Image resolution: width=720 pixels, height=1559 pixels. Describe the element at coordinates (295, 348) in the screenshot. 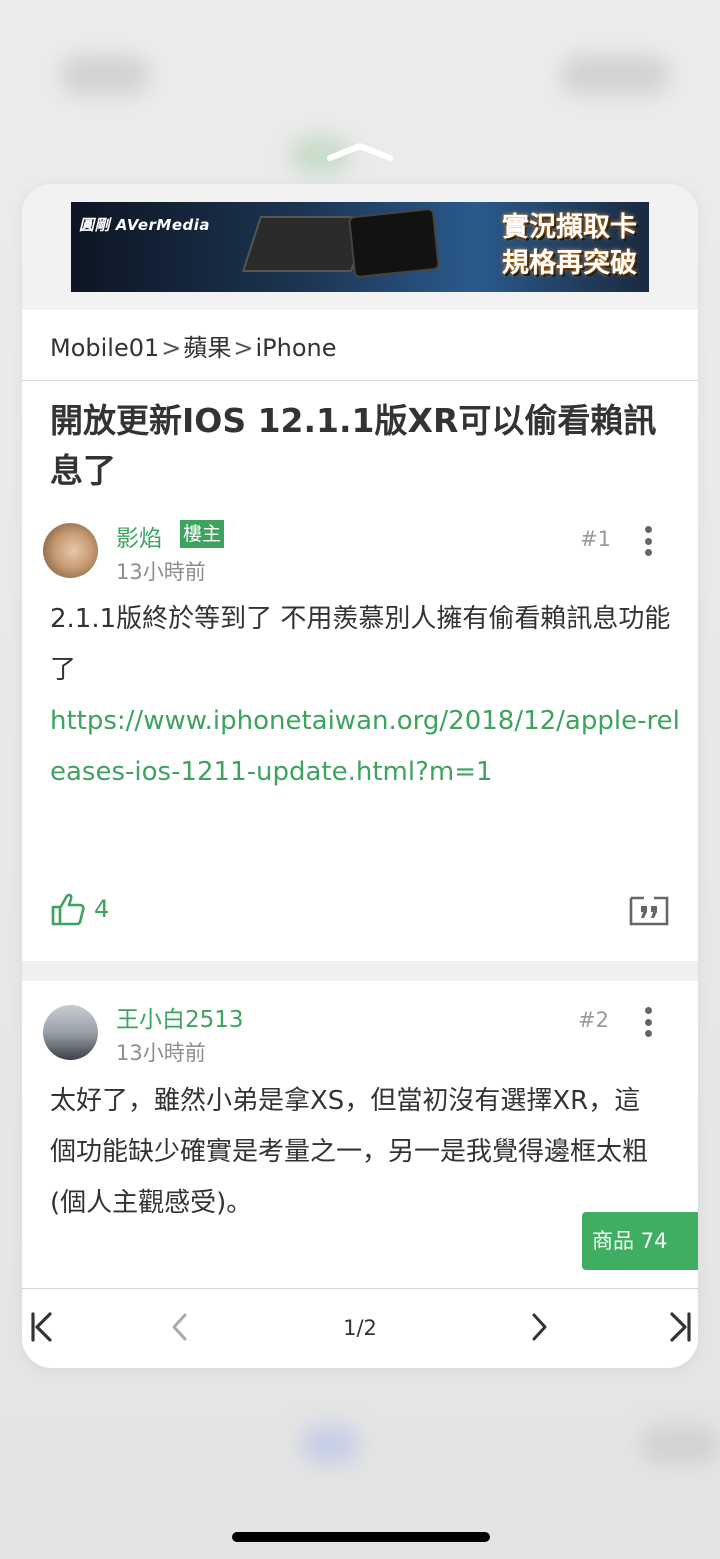

I see `breadcrumb-item-forum: iPhone` at that location.